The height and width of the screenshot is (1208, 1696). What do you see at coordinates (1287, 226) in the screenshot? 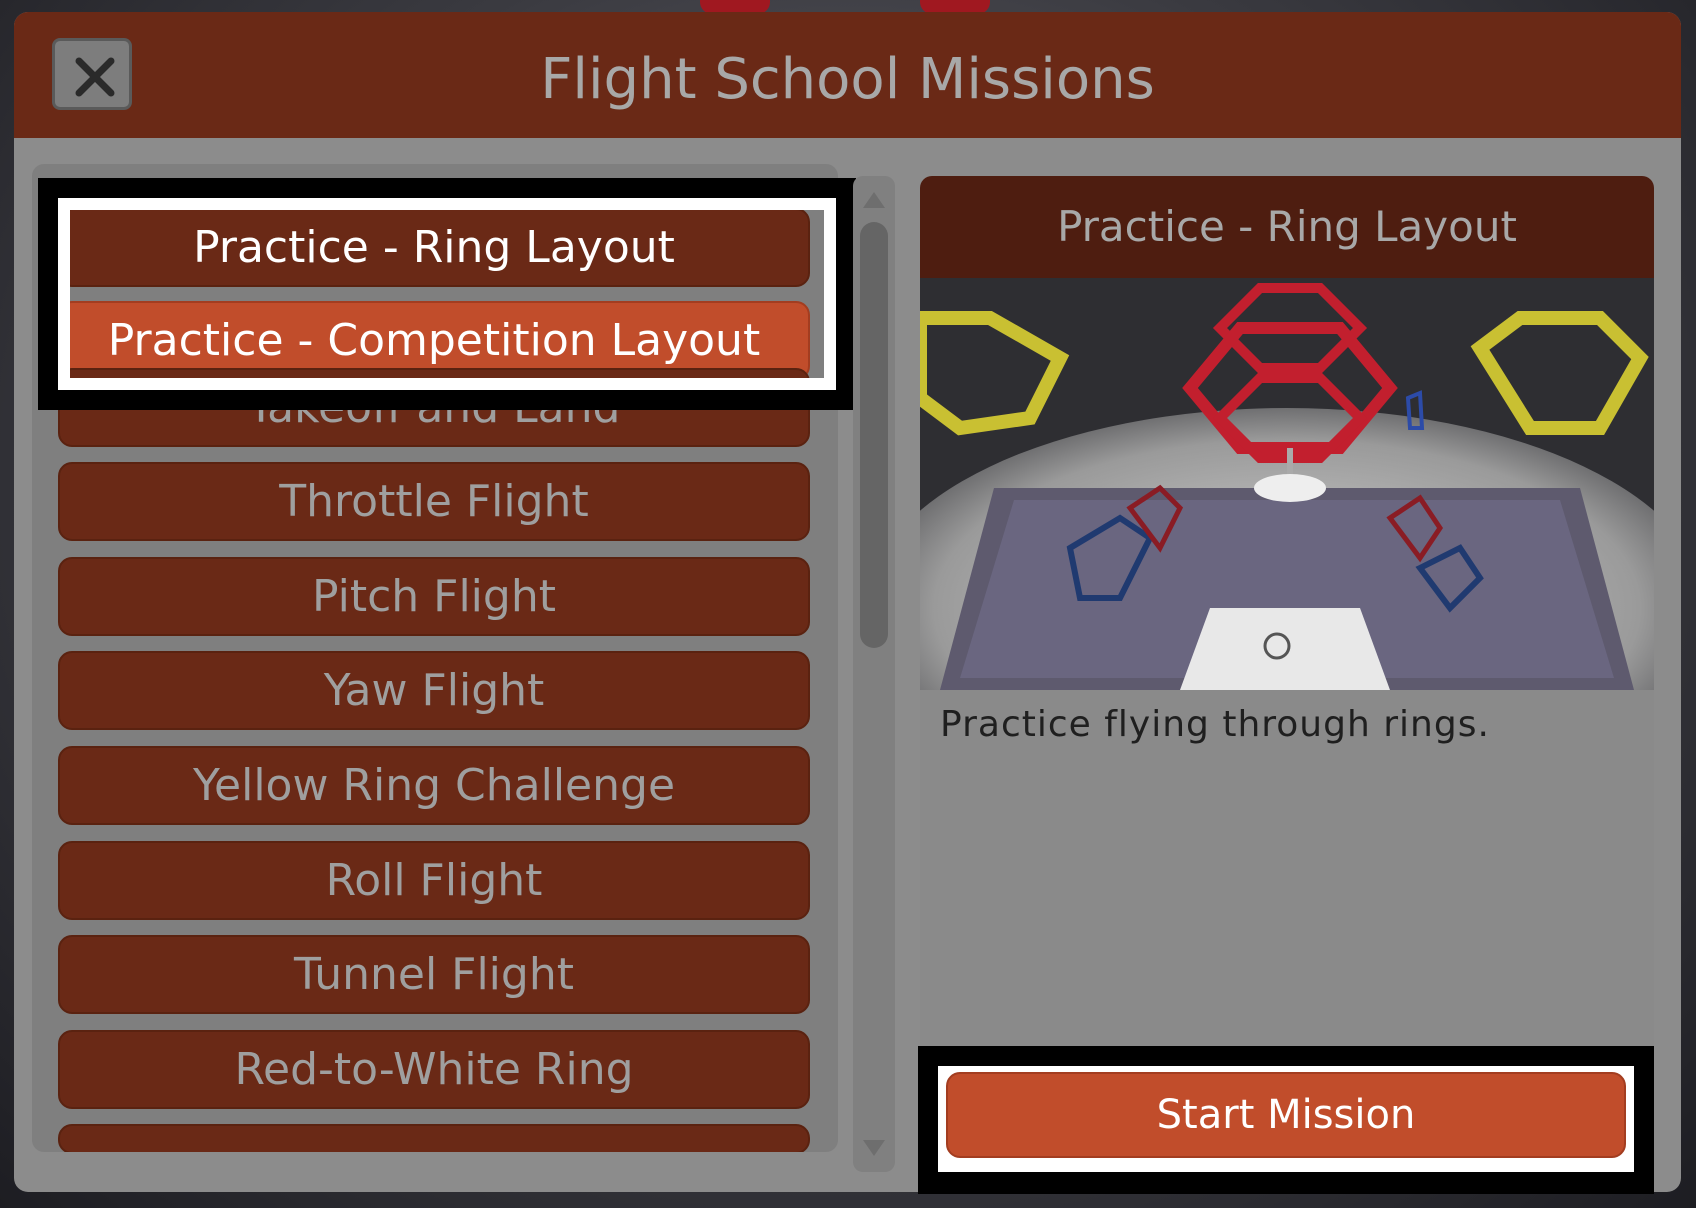
I see `detail-title: Practice - Ring Layout` at bounding box center [1287, 226].